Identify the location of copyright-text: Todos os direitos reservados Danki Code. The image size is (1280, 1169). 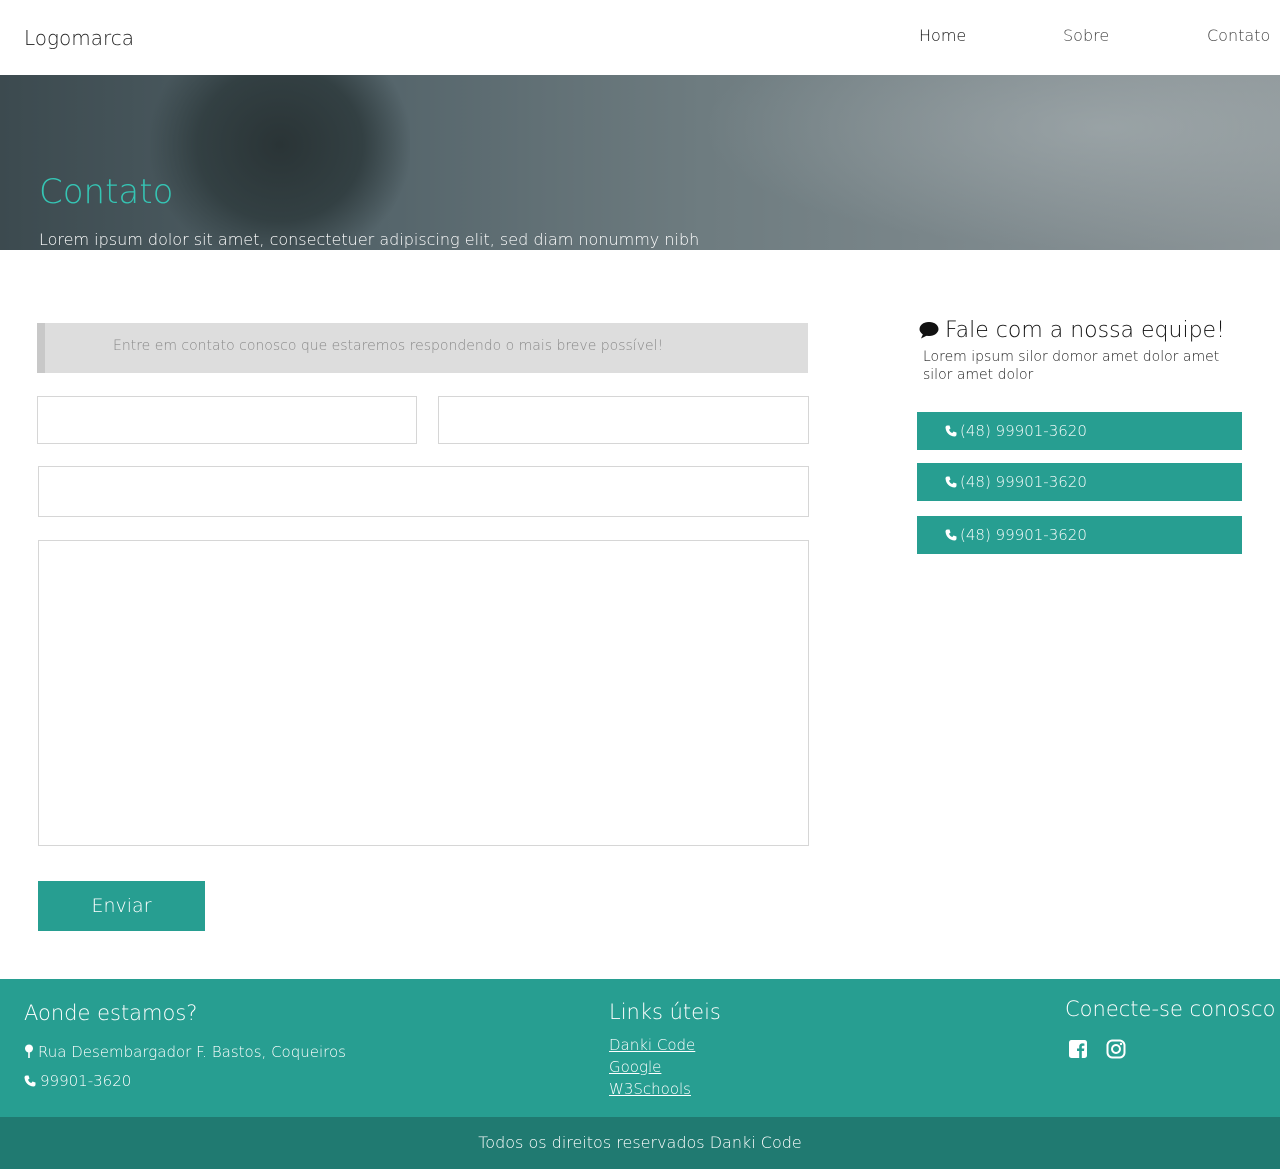
(640, 1142).